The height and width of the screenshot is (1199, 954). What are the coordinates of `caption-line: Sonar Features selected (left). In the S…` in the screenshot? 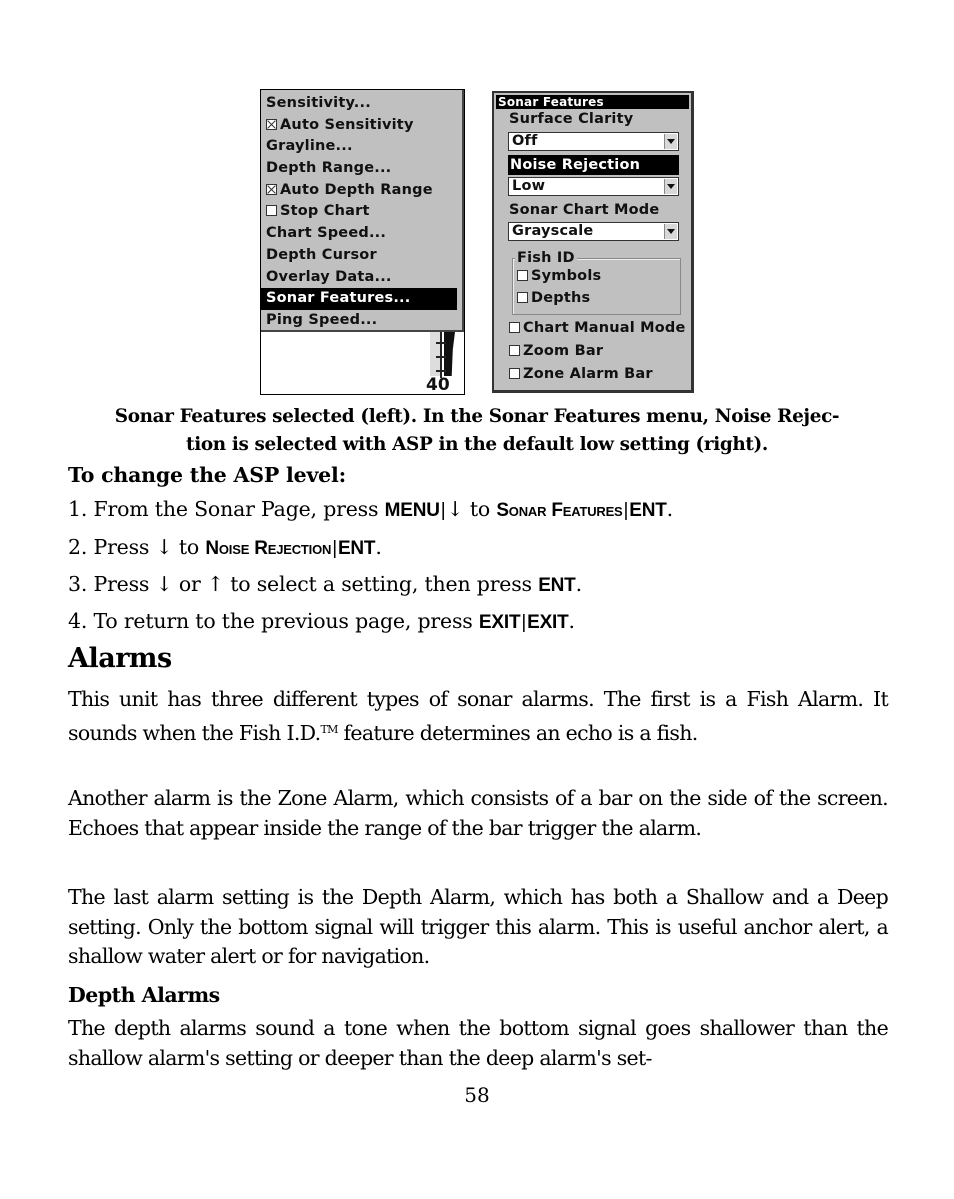 It's located at (477, 416).